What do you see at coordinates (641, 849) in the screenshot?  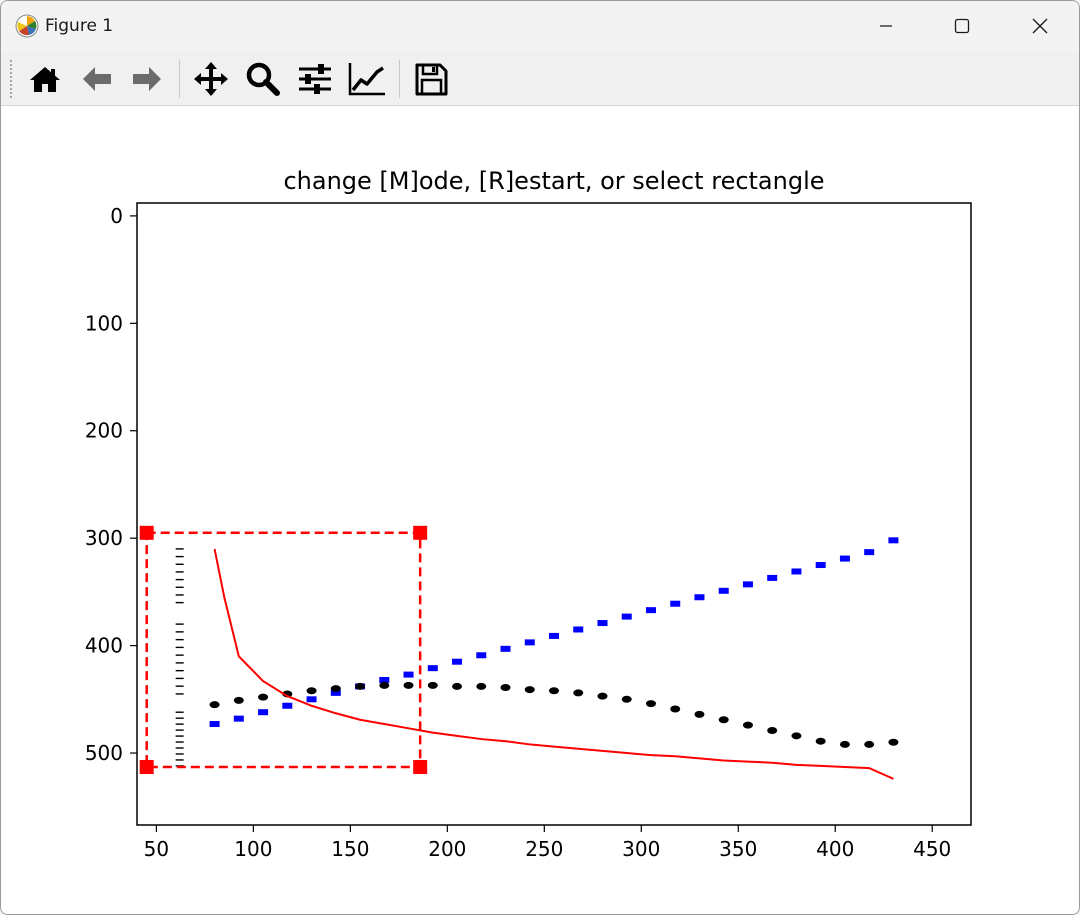 I see `x-tick-label: 300` at bounding box center [641, 849].